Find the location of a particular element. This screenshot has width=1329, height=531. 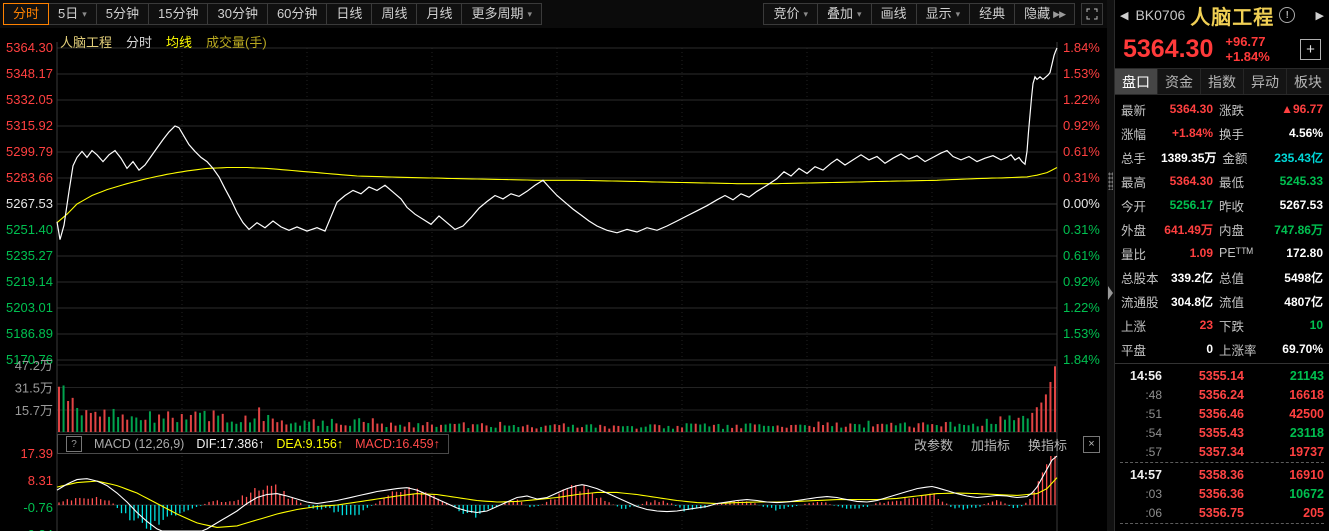

stock-code: BK0706 is located at coordinates (1160, 15).